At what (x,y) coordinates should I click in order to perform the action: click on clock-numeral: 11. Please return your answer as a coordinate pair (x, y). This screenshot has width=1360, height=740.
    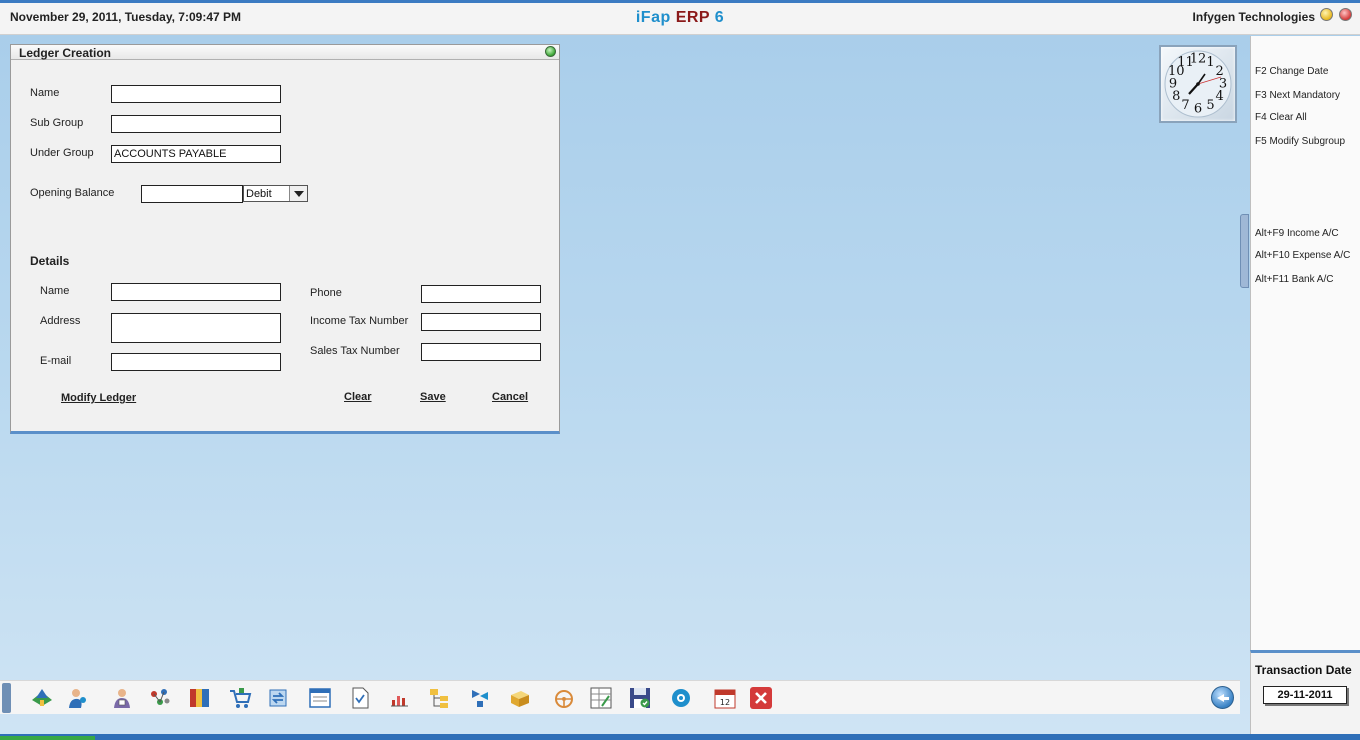
    Looking at the image, I should click on (1185, 62).